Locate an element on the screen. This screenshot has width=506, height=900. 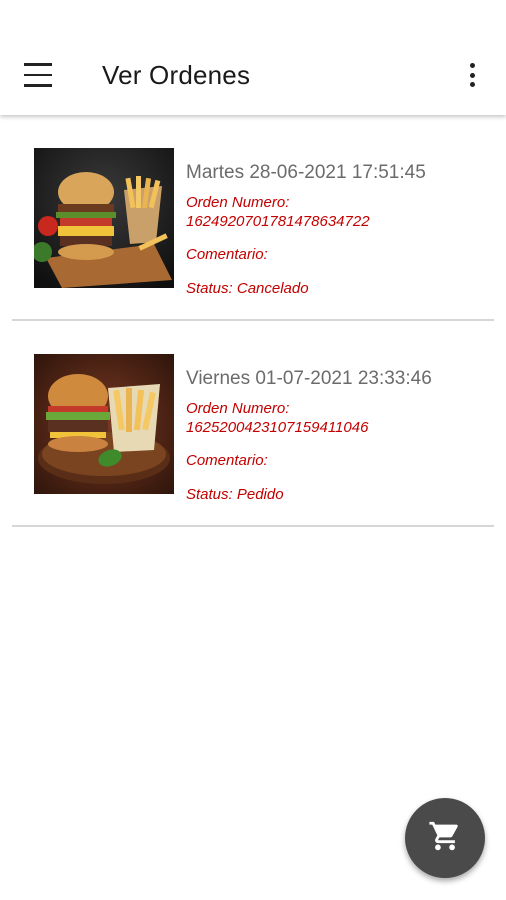
cart-icon is located at coordinates (445, 838).